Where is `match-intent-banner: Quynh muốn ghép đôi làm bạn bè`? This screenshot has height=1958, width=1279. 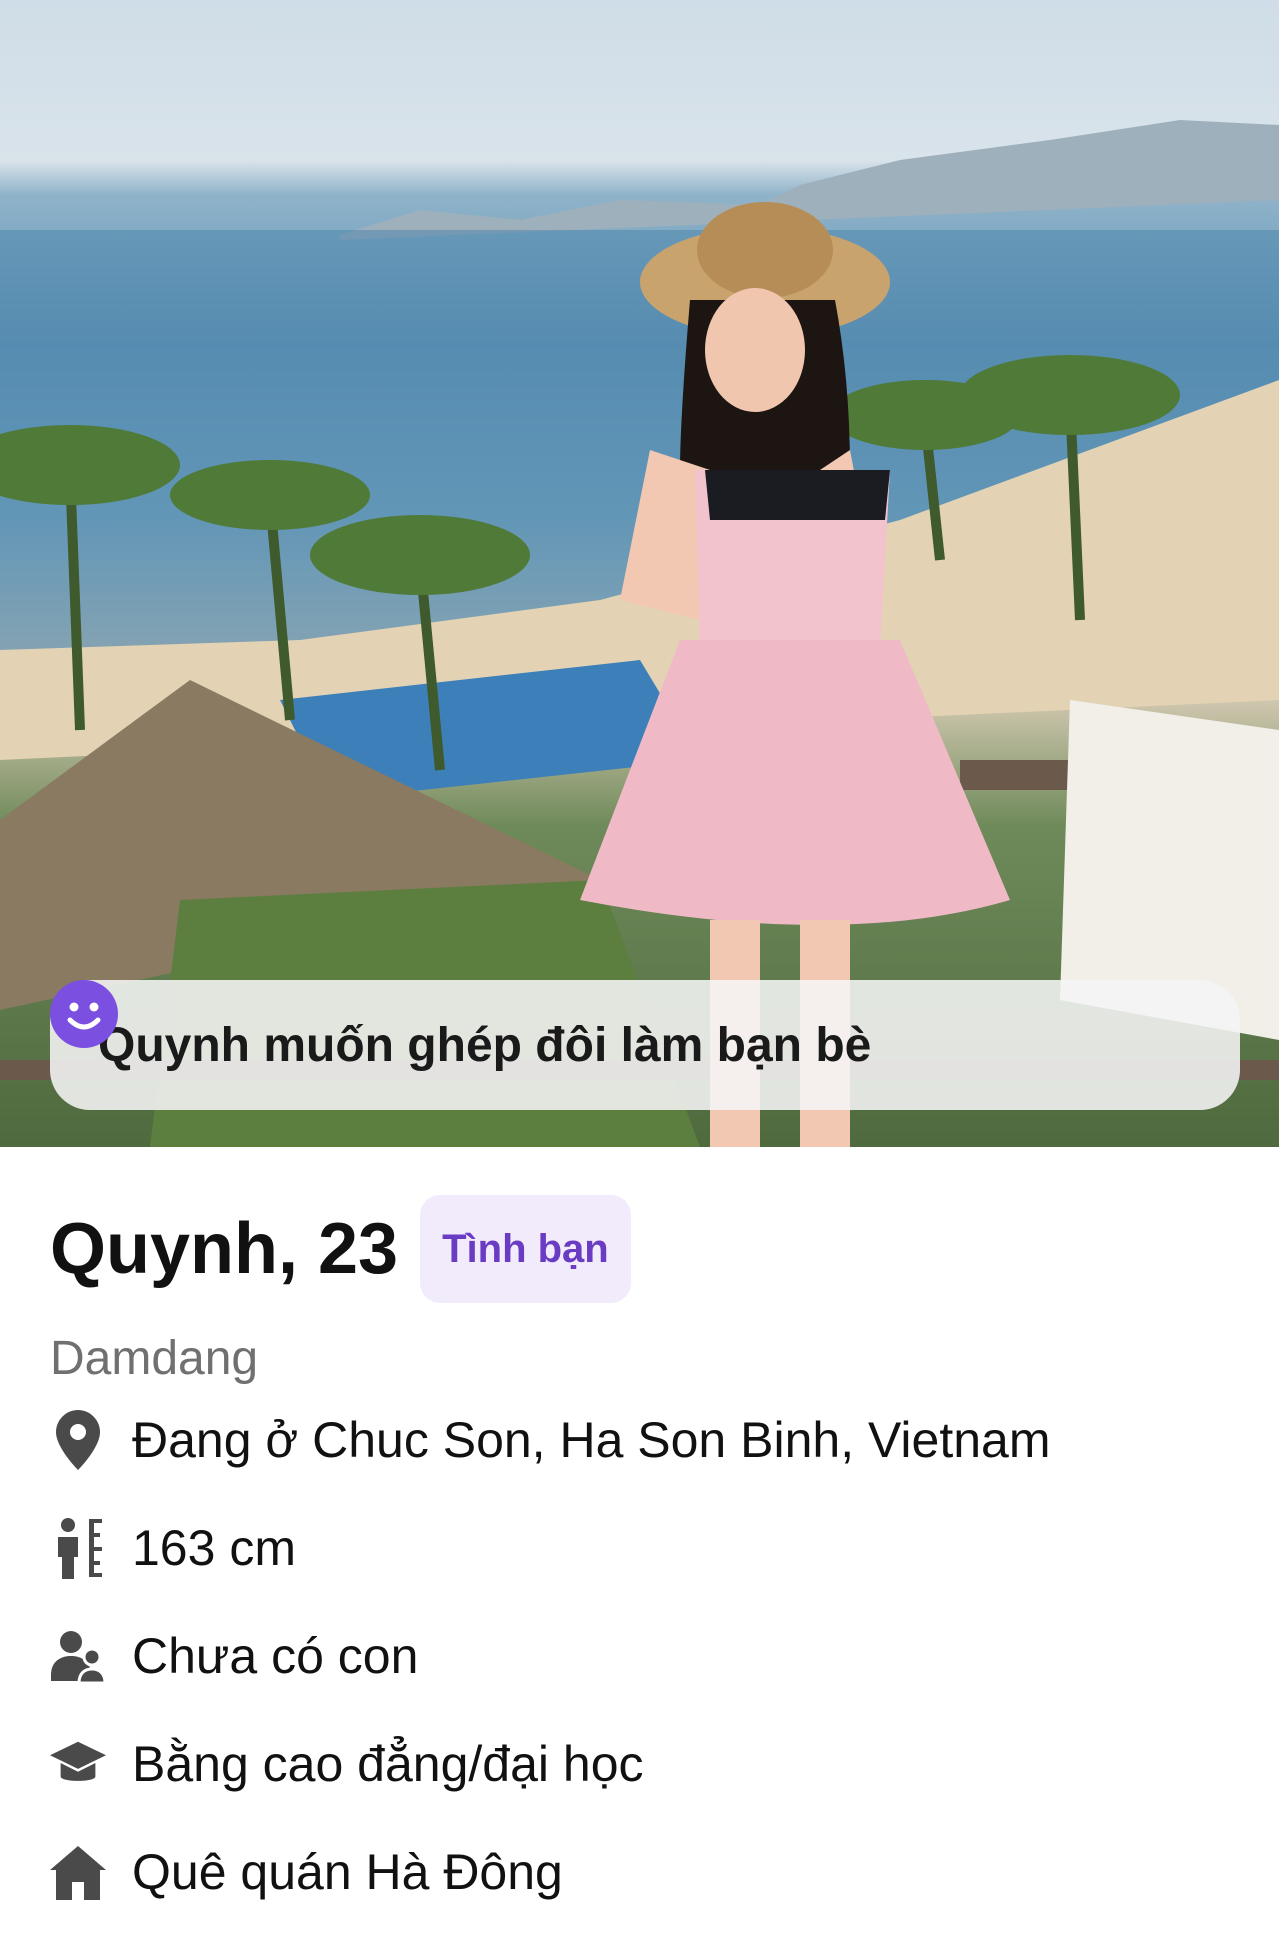
match-intent-banner: Quynh muốn ghép đôi làm bạn bè is located at coordinates (645, 1045).